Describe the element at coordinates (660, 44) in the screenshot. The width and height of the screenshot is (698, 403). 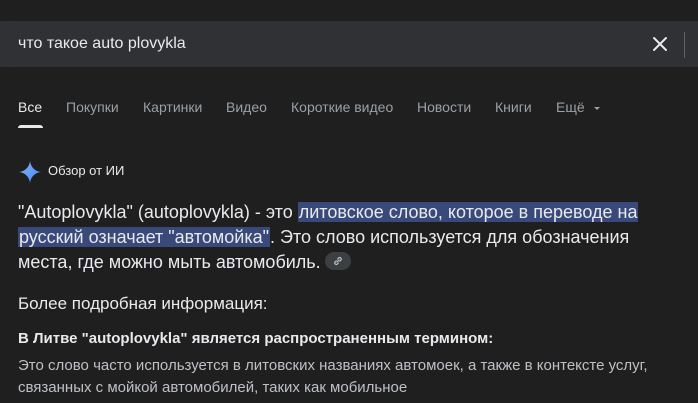
I see `close-icon` at that location.